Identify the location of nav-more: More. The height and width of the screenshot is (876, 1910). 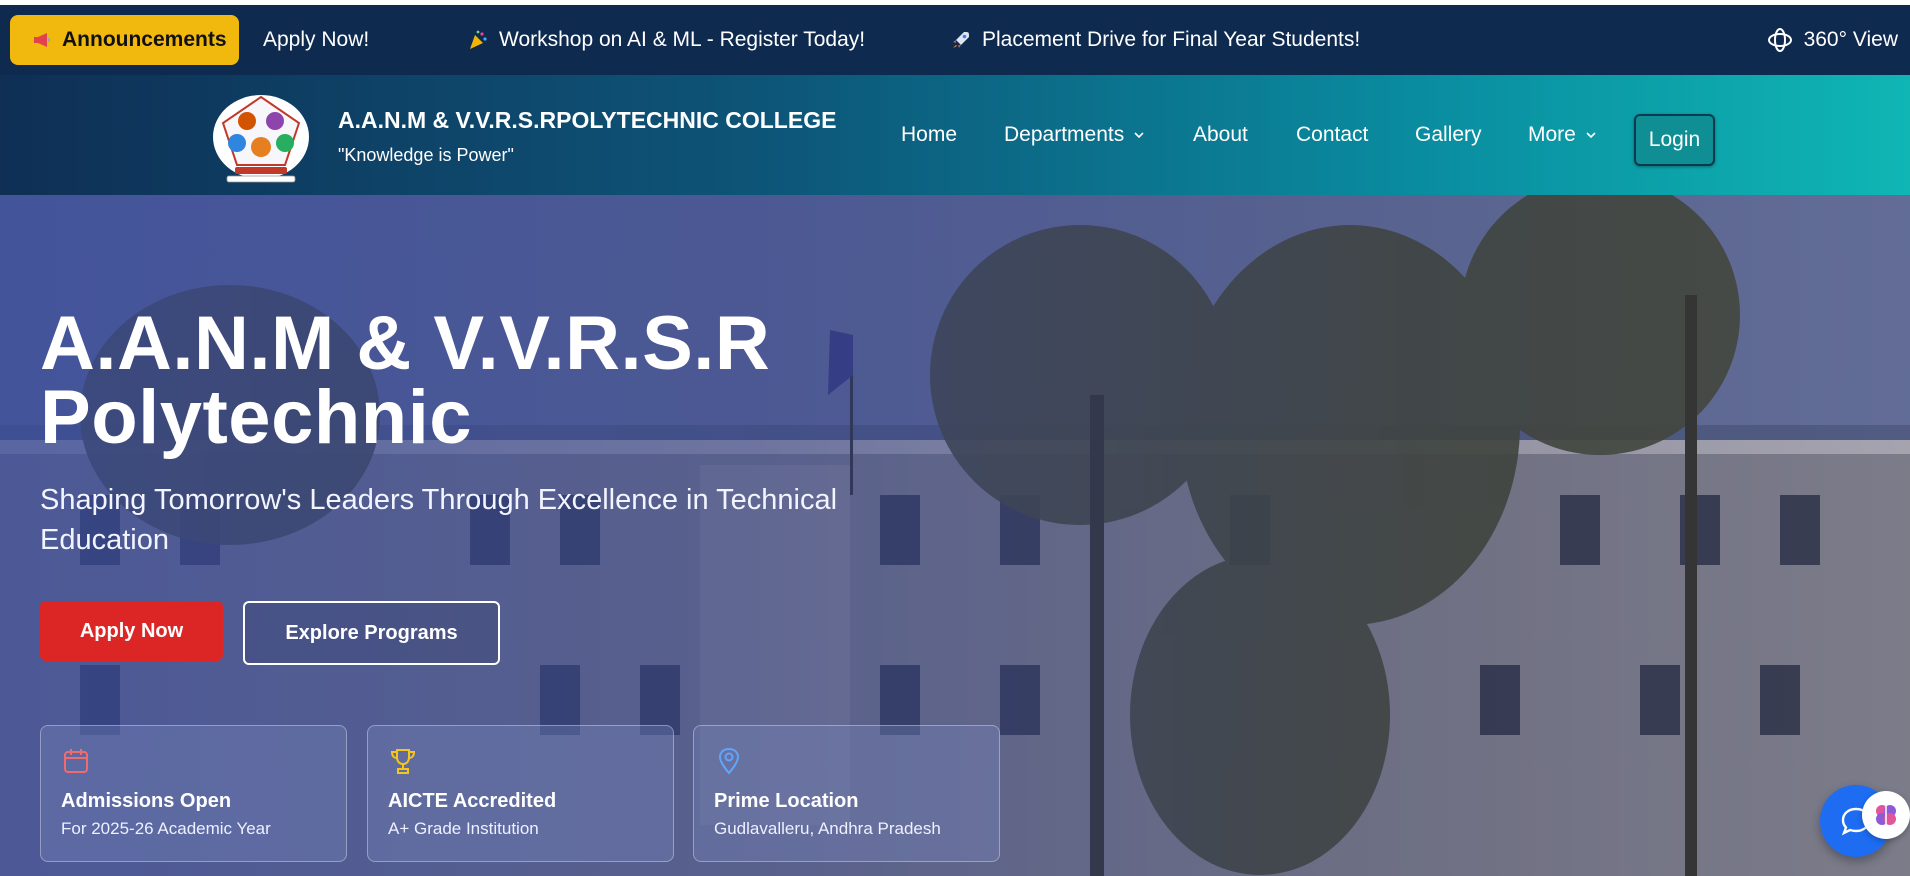
(1563, 135).